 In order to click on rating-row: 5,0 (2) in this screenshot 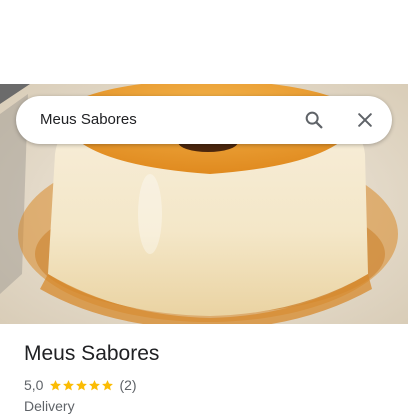, I will do `click(80, 385)`.